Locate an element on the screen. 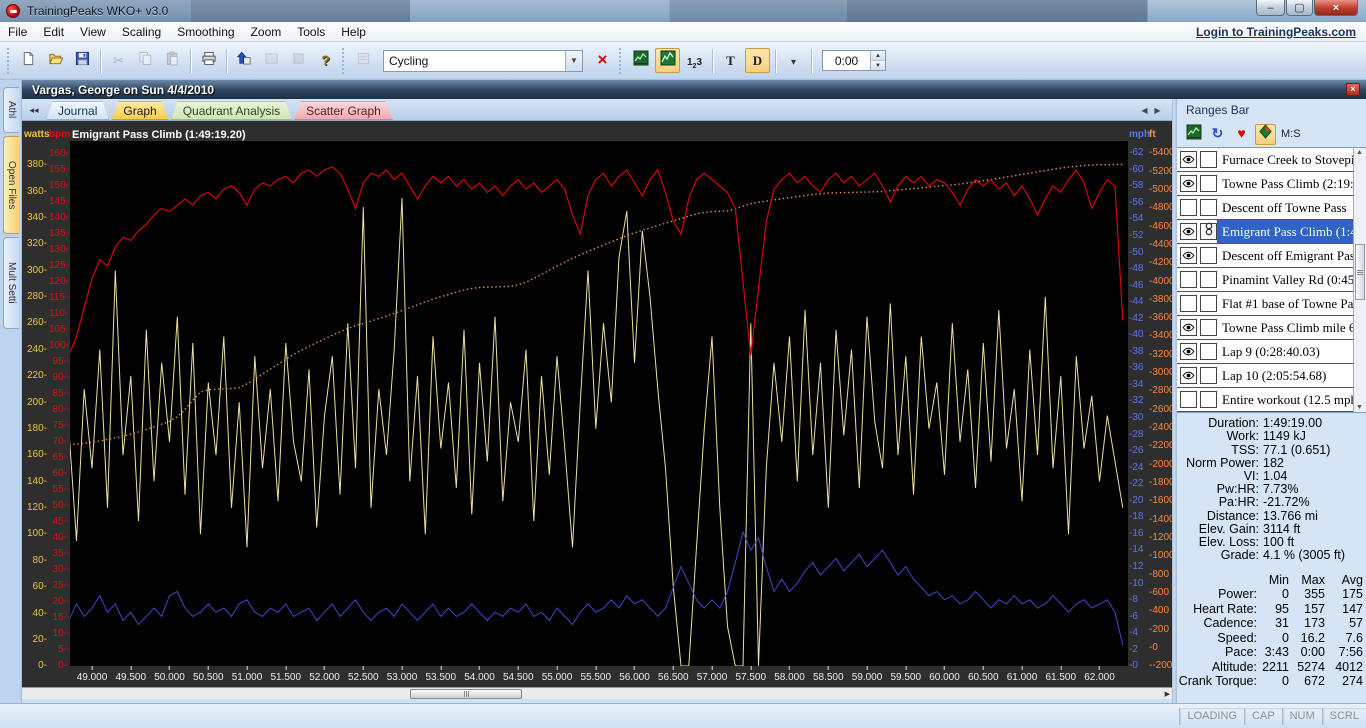  interval-units-label: M:S is located at coordinates (1291, 134).